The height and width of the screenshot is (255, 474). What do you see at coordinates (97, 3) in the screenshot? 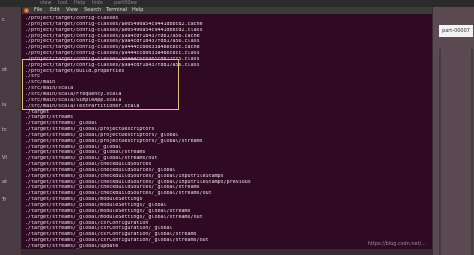
I see `topbar-item: hide` at bounding box center [97, 3].